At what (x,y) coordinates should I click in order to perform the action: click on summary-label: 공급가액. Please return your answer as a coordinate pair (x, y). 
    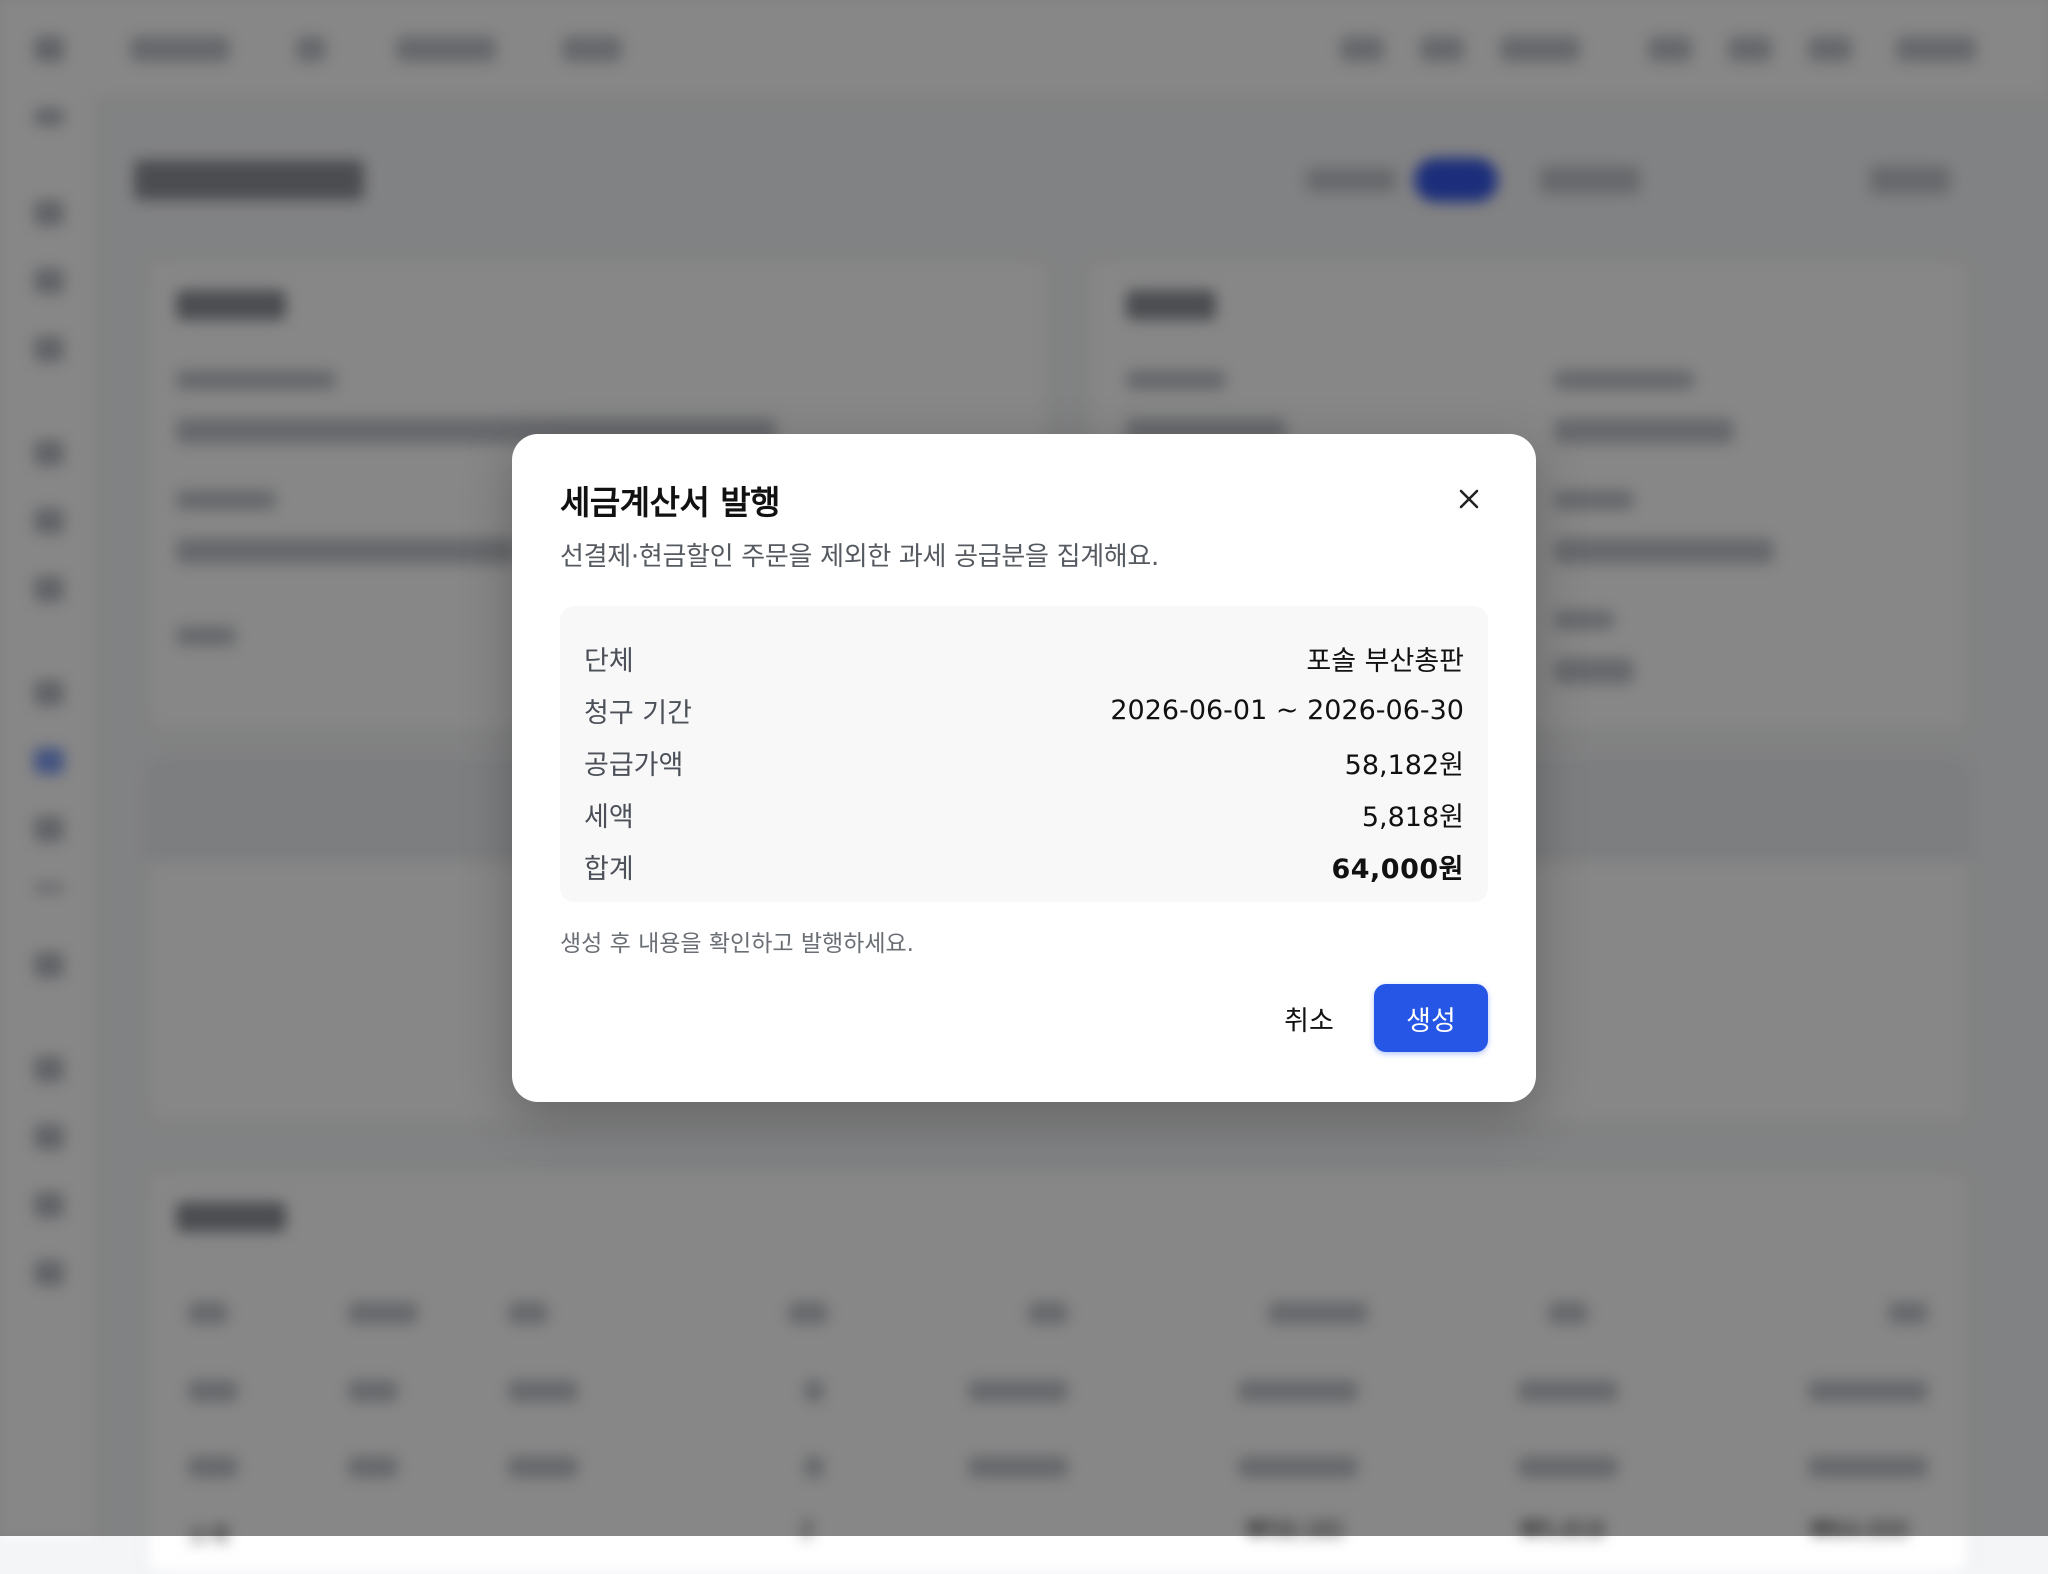
    Looking at the image, I should click on (634, 765).